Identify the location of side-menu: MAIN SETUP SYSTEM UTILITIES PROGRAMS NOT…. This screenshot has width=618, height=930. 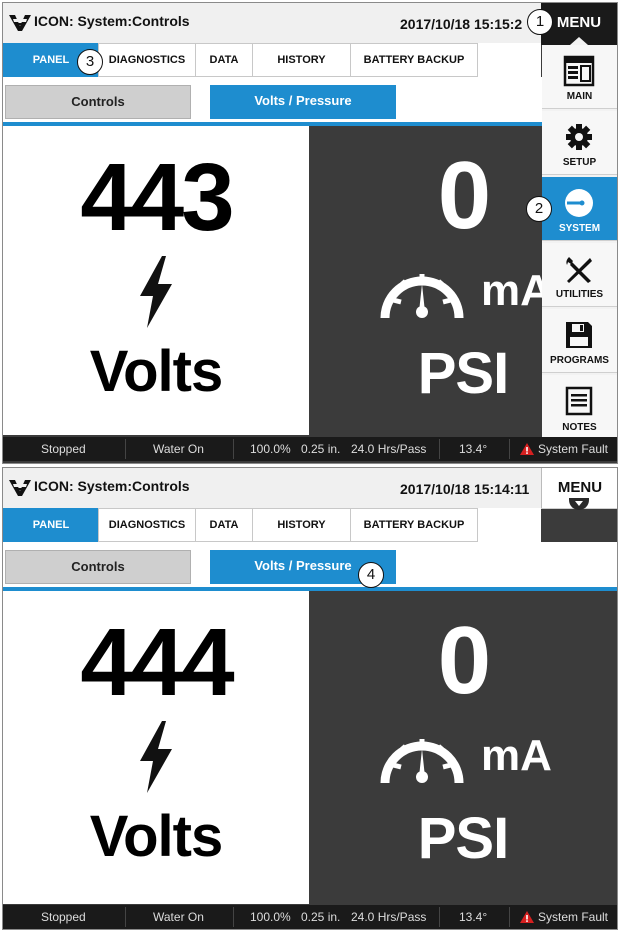
(579, 242).